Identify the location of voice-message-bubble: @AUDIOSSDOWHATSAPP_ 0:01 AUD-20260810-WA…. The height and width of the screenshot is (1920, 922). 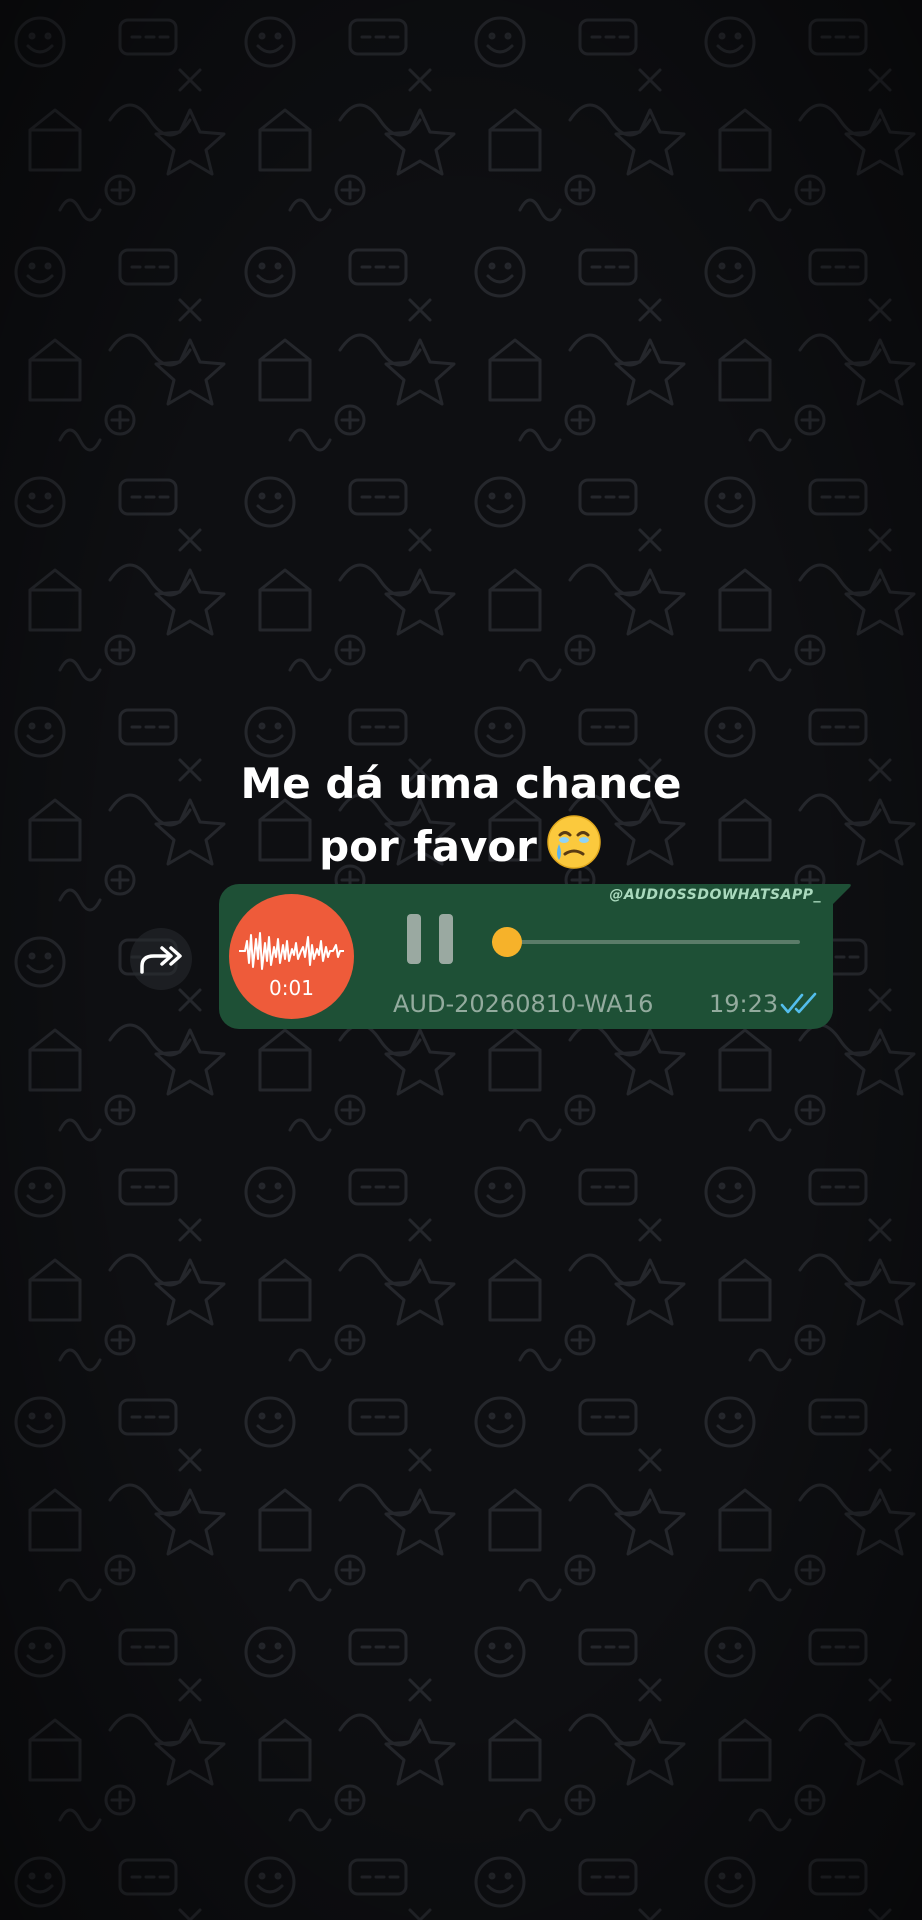
(526, 956).